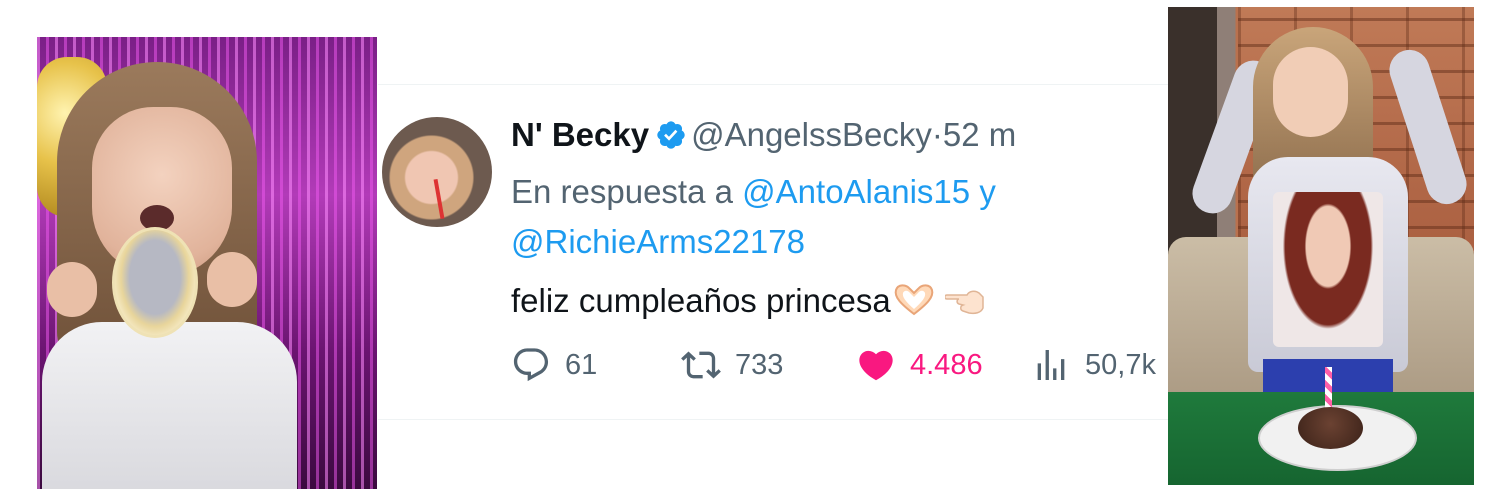 The image size is (1500, 499). Describe the element at coordinates (671, 135) in the screenshot. I see `verified-badge-icon` at that location.